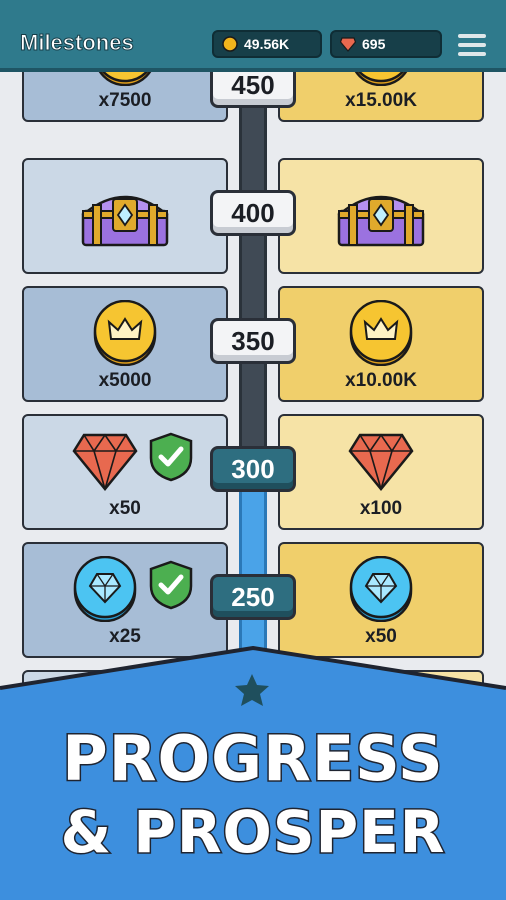 The width and height of the screenshot is (506, 900). What do you see at coordinates (125, 380) in the screenshot?
I see `reward-amount: x5000` at bounding box center [125, 380].